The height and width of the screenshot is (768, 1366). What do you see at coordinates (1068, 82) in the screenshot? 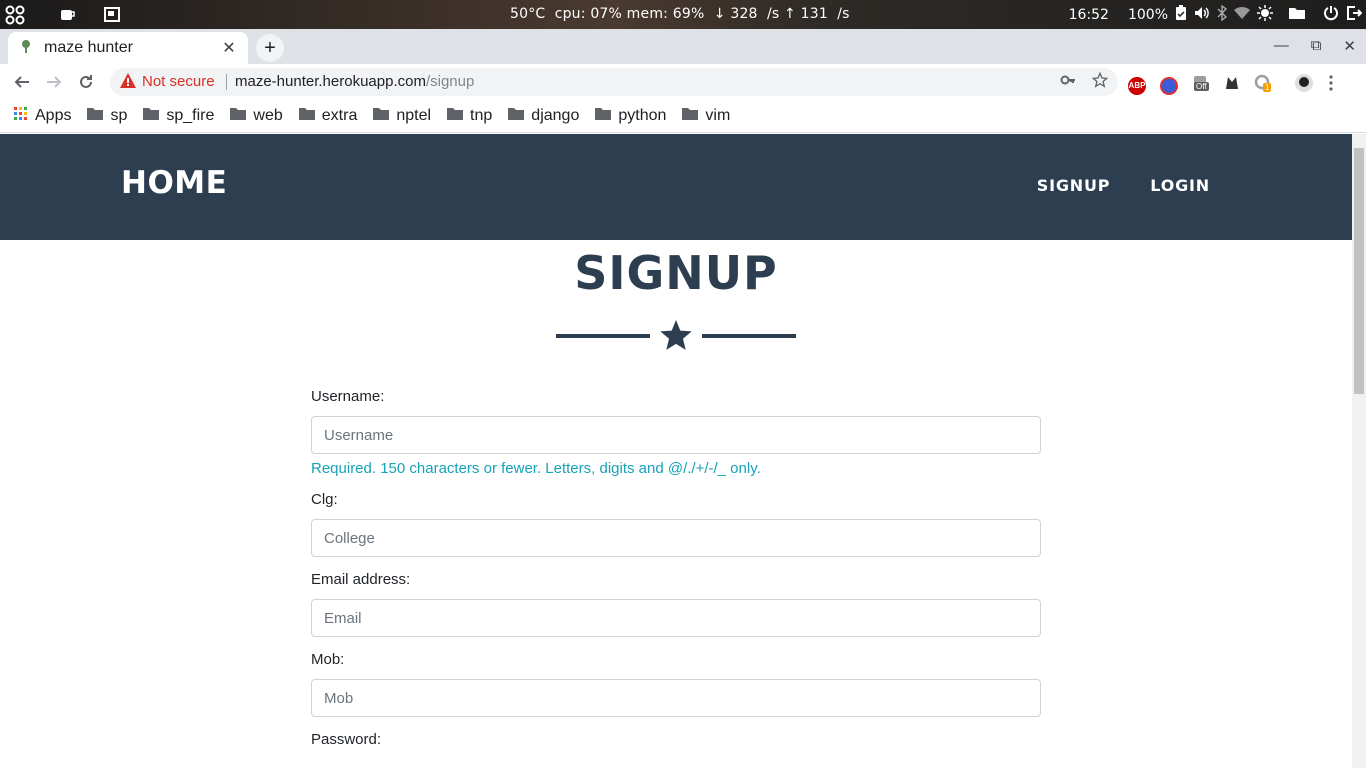
I see `key-icon` at bounding box center [1068, 82].